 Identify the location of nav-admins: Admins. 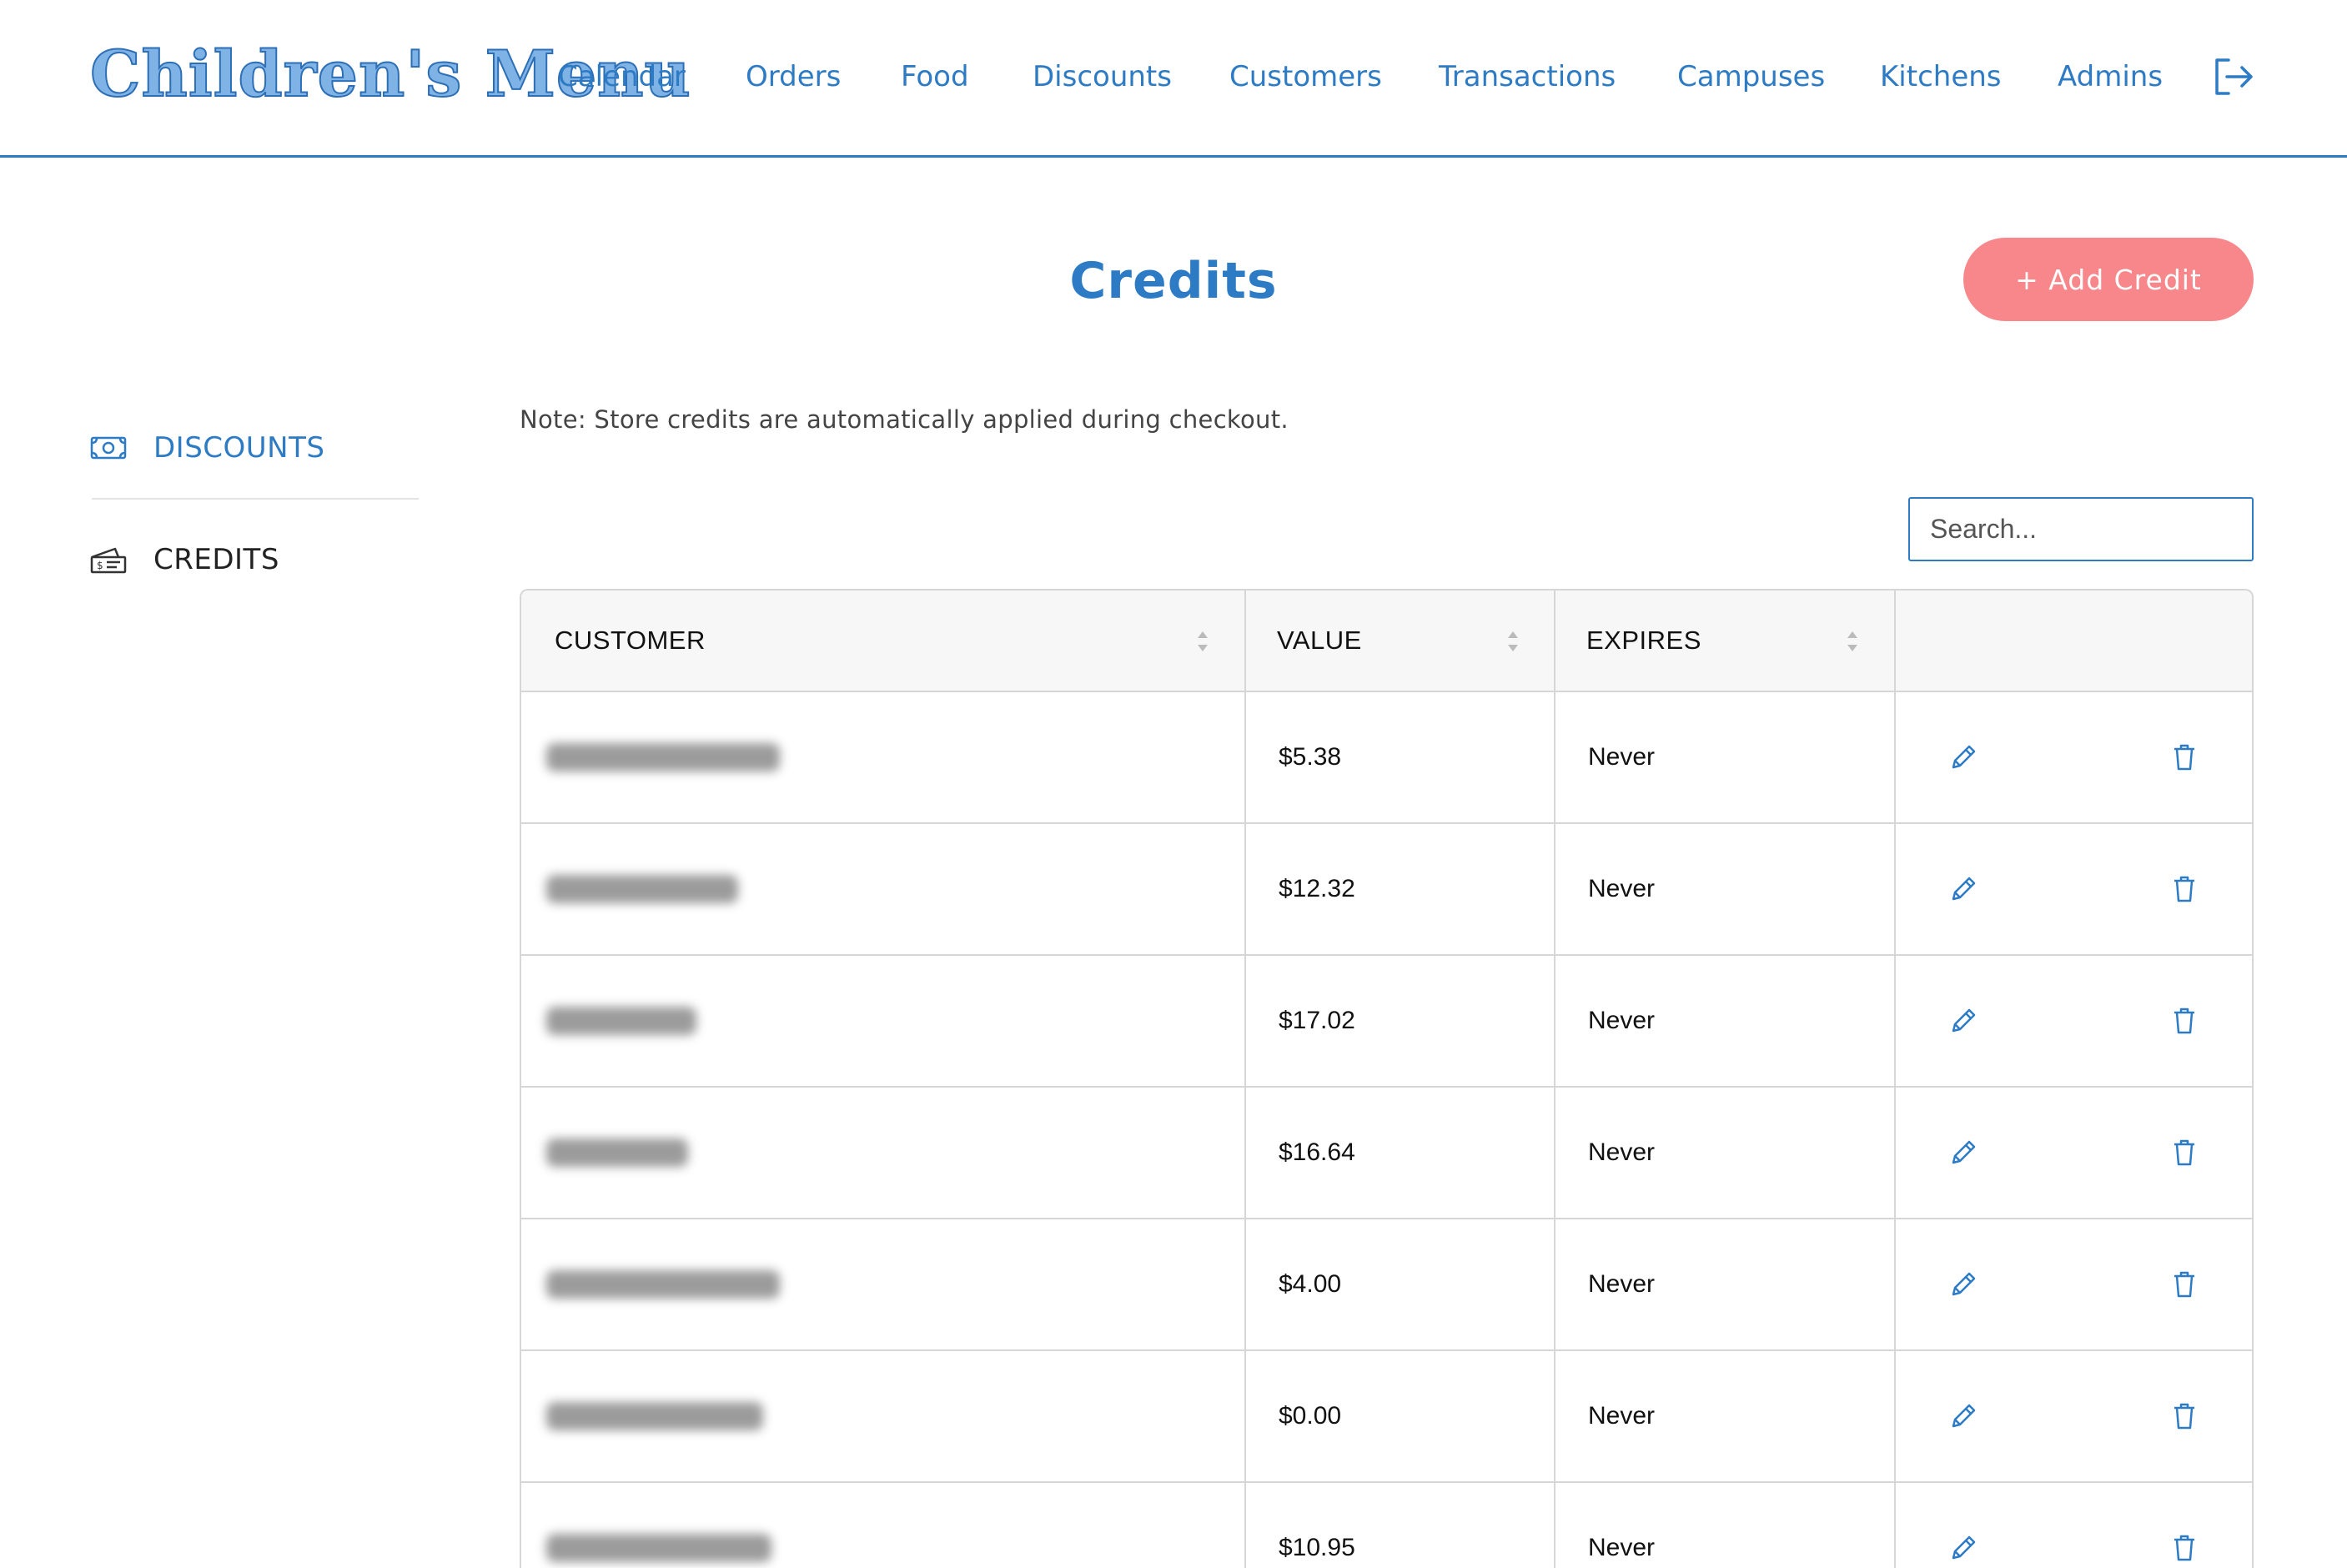
(2110, 77).